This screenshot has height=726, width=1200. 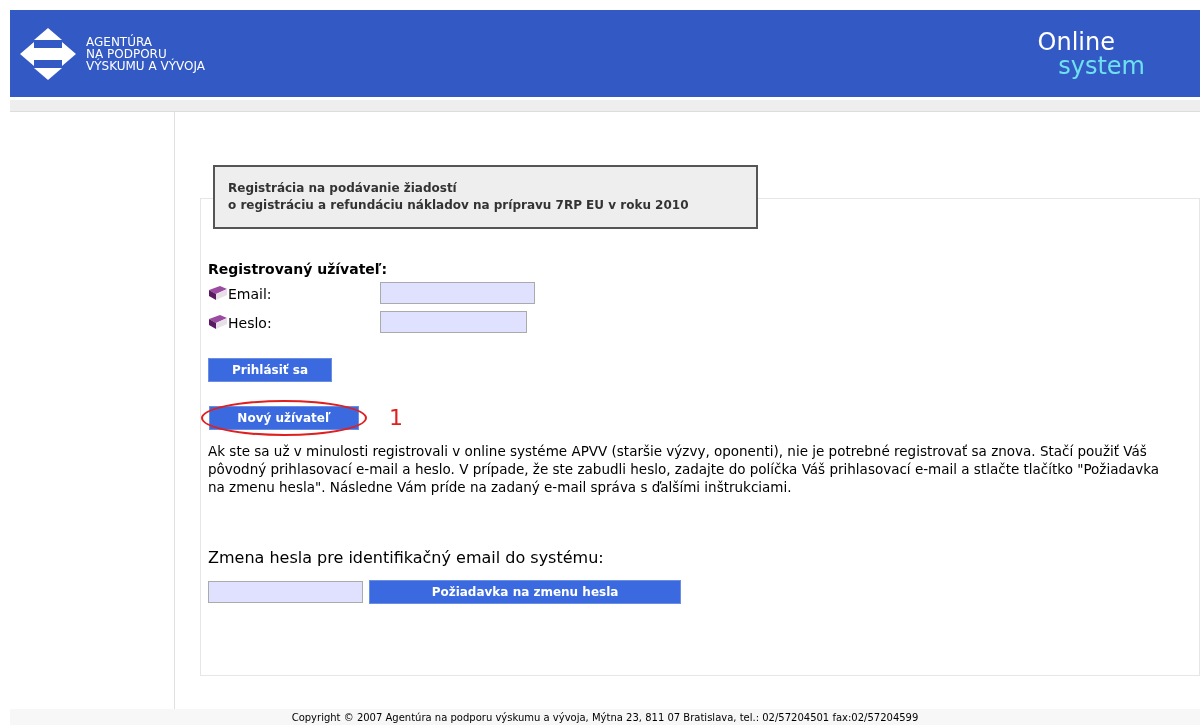 I want to click on section-heading: Zmena hesla pre identifikačný email do systému:, so click(x=406, y=558).